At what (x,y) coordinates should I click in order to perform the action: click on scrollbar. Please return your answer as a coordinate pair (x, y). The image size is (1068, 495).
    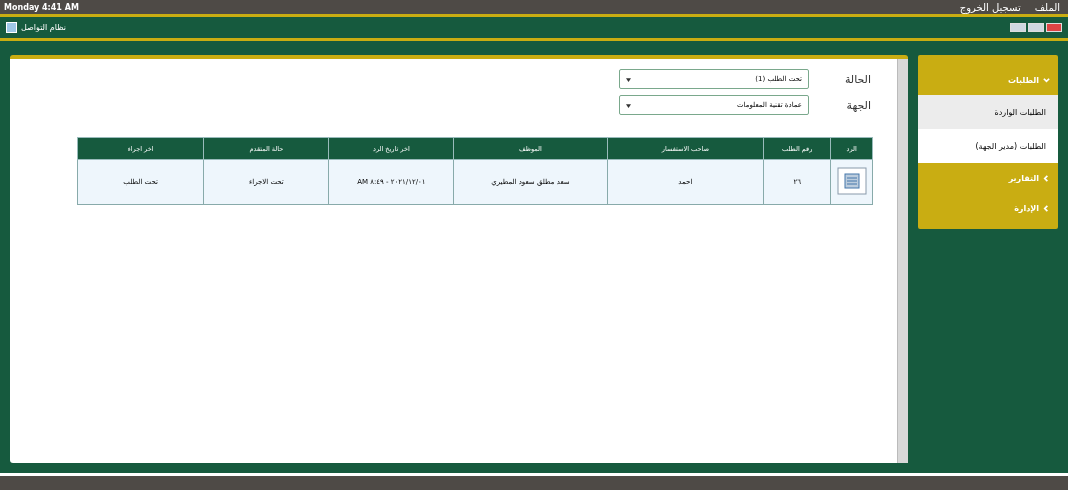
    Looking at the image, I should click on (902, 261).